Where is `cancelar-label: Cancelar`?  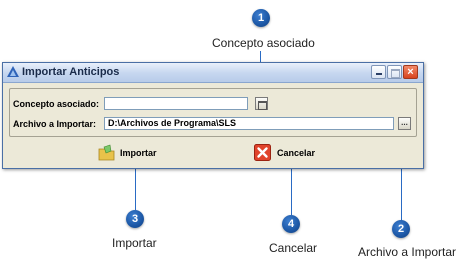 cancelar-label: Cancelar is located at coordinates (296, 153).